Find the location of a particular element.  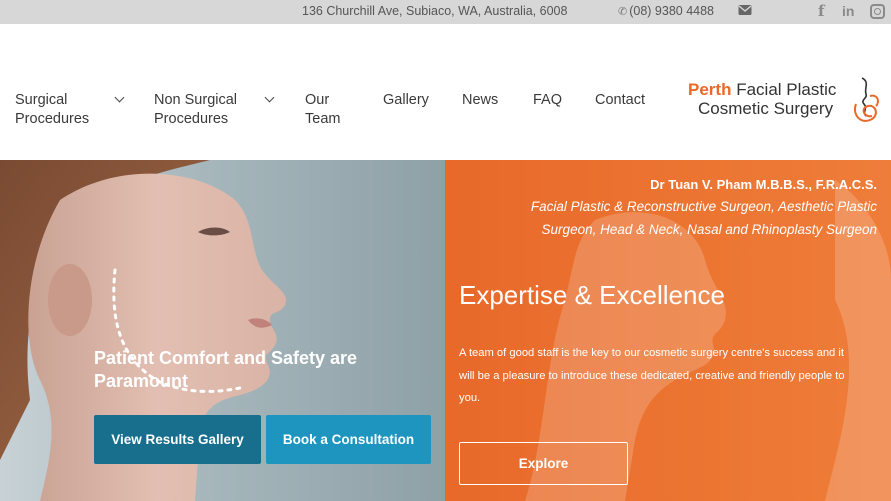

nav-item-our-team: Our Team is located at coordinates (322, 110).